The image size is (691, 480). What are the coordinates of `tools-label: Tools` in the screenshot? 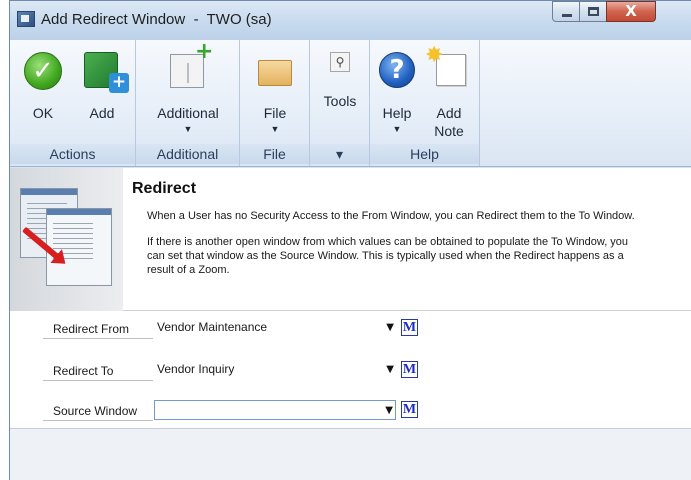 It's located at (340, 101).